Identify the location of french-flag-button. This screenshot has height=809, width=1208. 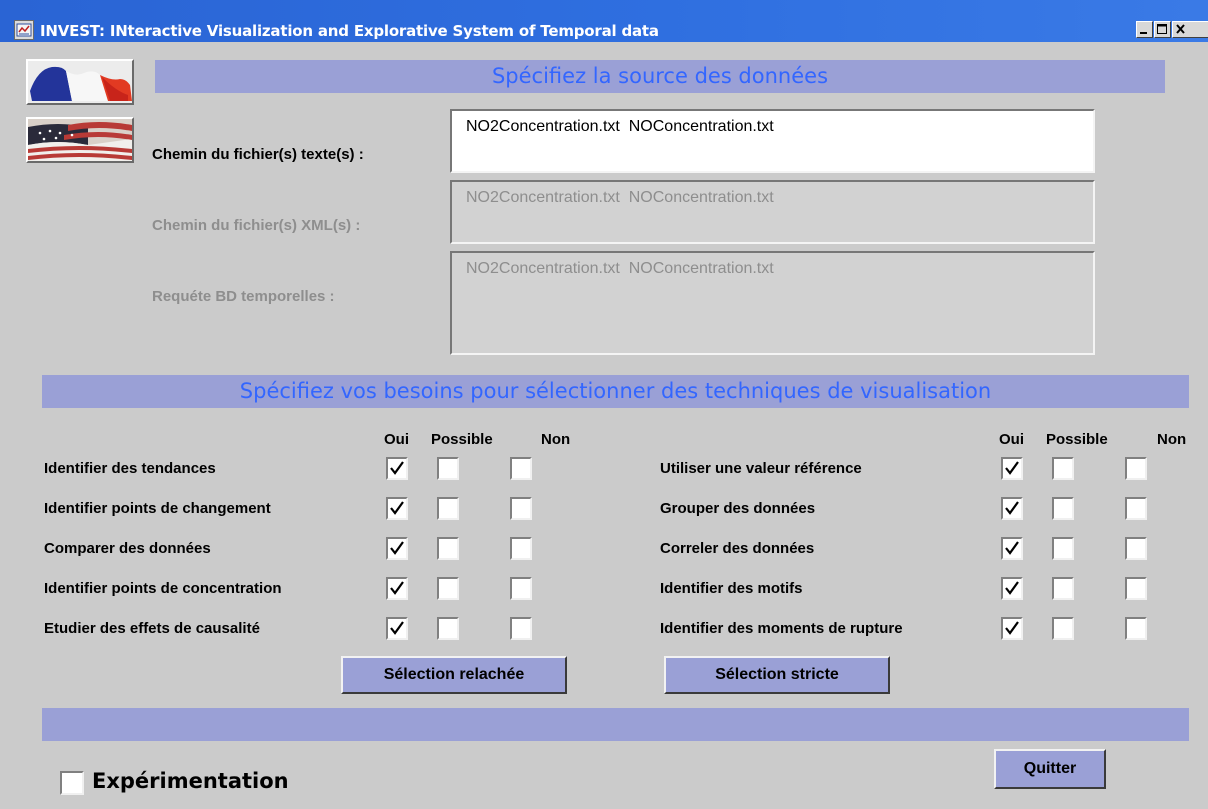
(80, 82).